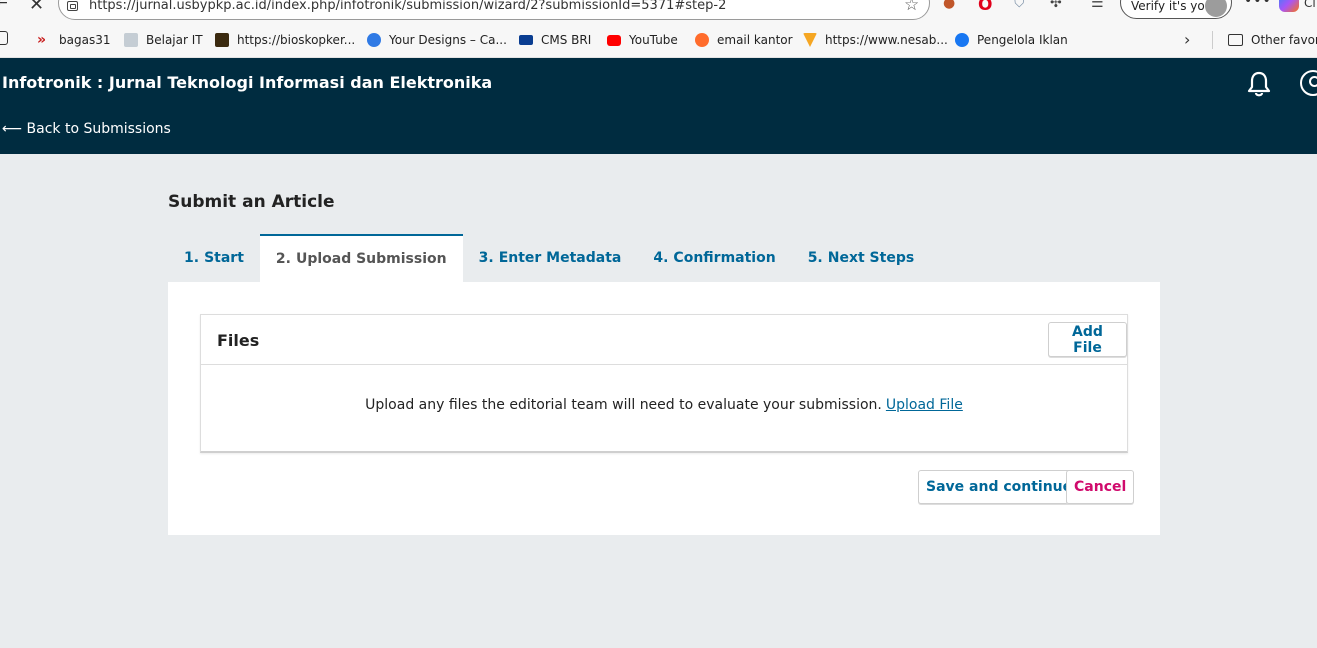 The width and height of the screenshot is (1317, 648). What do you see at coordinates (810, 40) in the screenshot?
I see `nesab-icon` at bounding box center [810, 40].